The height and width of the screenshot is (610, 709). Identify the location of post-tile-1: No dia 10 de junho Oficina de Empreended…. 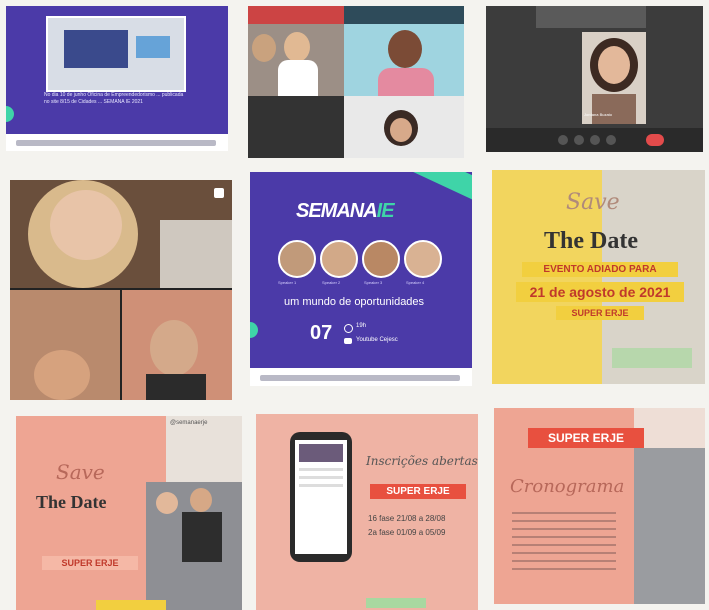
(117, 78).